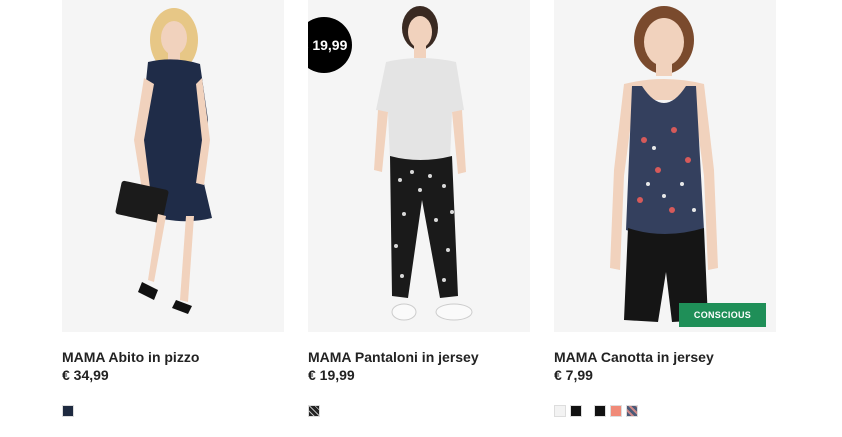  What do you see at coordinates (722, 315) in the screenshot?
I see `conscious-badge: CONSCIOUS` at bounding box center [722, 315].